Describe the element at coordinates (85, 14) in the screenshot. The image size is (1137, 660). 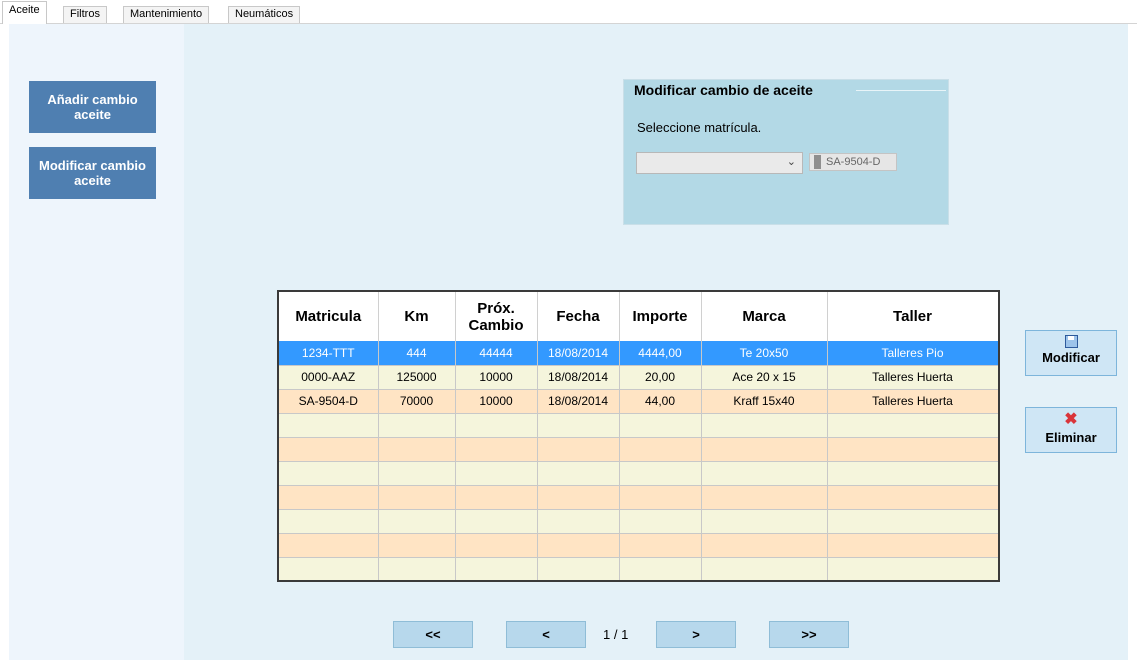
I see `tab-filtros: Filtros` at that location.